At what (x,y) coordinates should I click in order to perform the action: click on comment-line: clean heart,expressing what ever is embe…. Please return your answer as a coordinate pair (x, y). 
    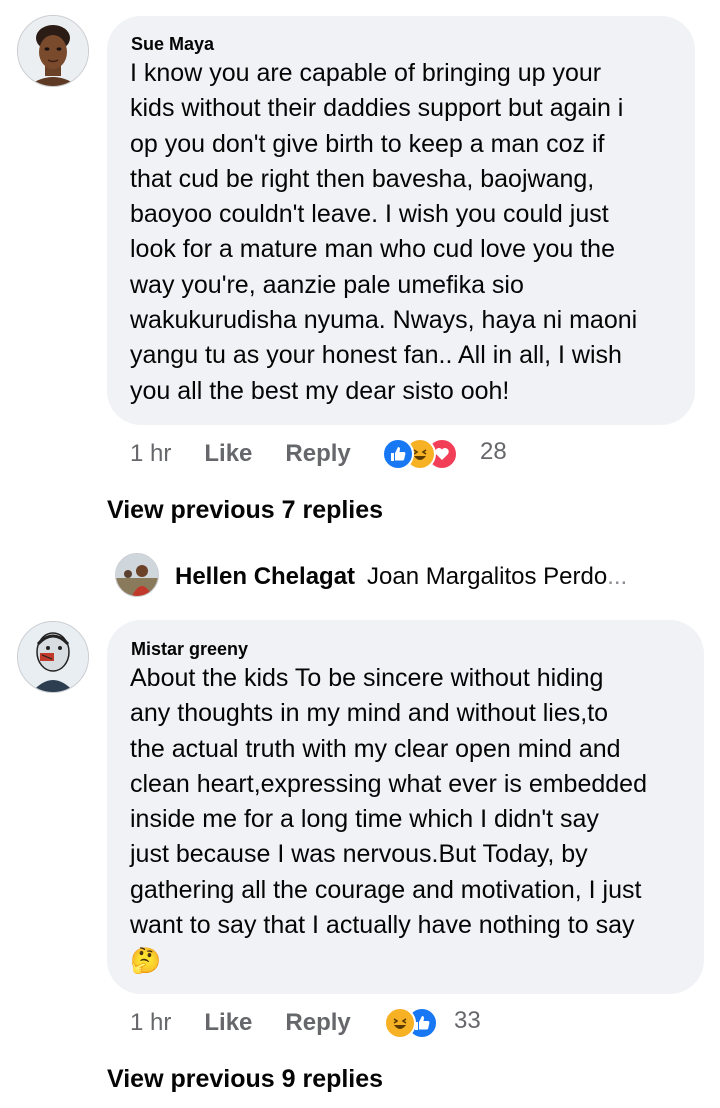
    Looking at the image, I should click on (388, 783).